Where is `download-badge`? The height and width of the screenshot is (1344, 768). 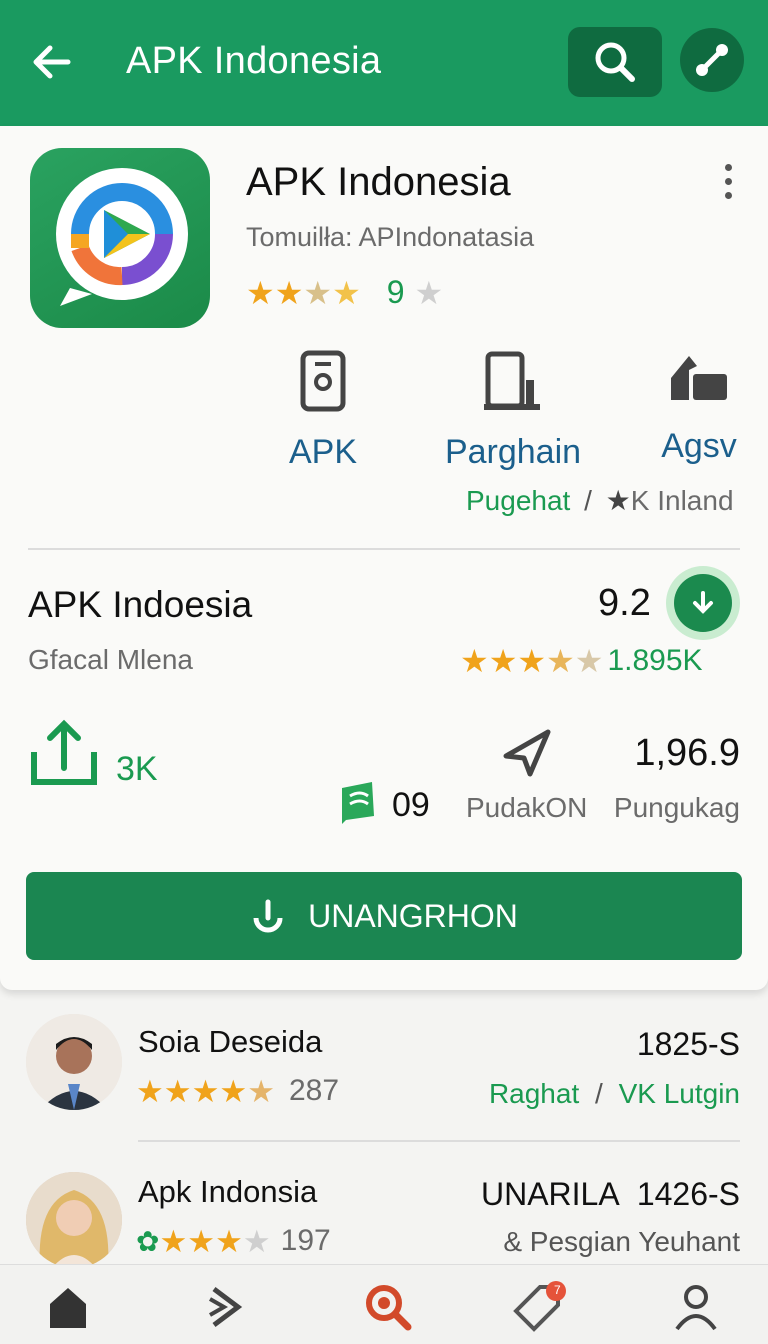
download-badge is located at coordinates (703, 603).